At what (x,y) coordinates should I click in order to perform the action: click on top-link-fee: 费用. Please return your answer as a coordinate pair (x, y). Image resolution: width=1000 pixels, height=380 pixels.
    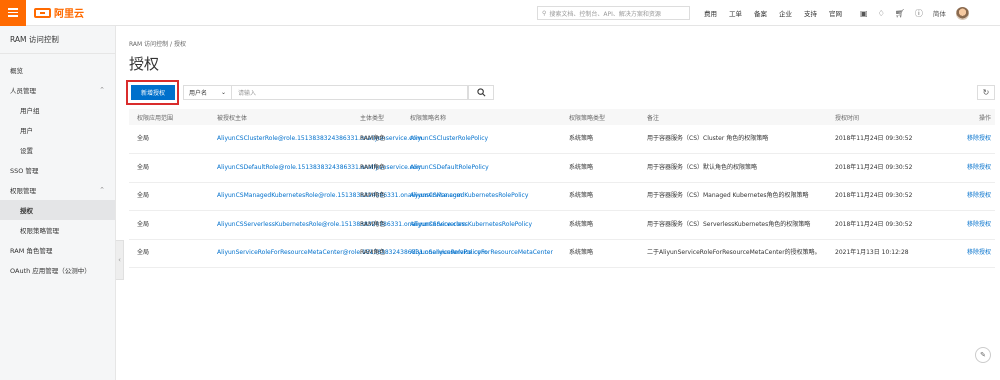
    Looking at the image, I should click on (710, 13).